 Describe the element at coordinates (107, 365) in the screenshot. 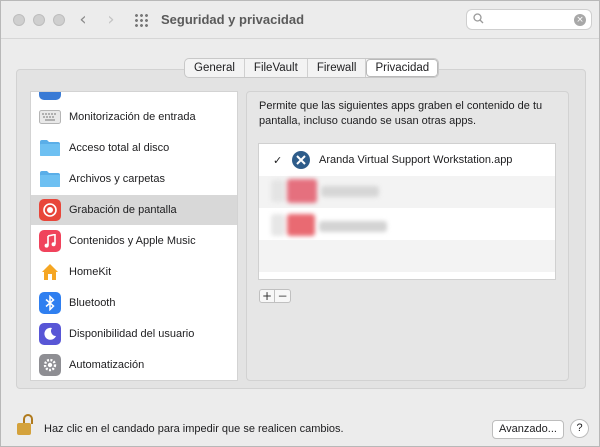

I see `sidebar-item-label: Automatización` at that location.